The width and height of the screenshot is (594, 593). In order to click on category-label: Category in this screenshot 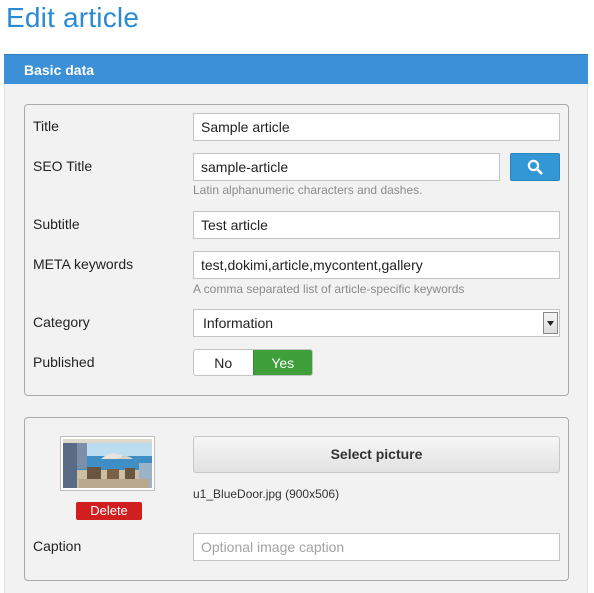, I will do `click(61, 322)`.